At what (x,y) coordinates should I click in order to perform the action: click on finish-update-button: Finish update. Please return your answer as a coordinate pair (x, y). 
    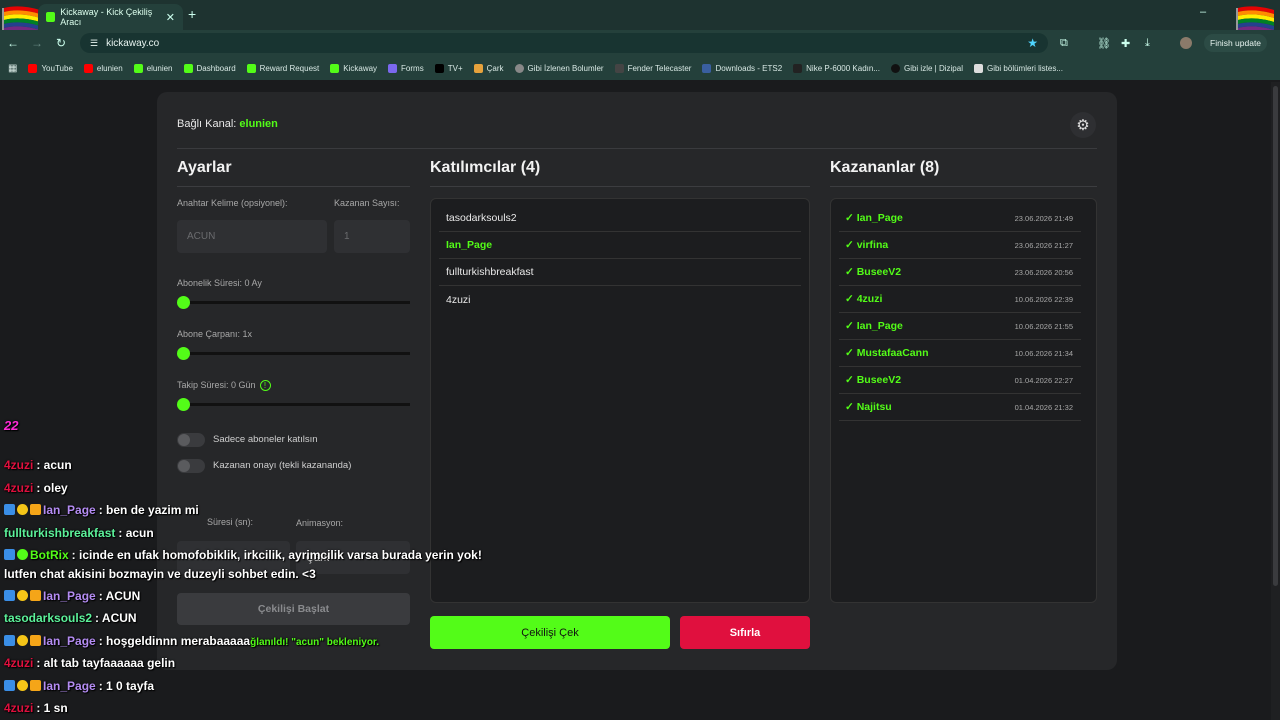
    Looking at the image, I should click on (1236, 43).